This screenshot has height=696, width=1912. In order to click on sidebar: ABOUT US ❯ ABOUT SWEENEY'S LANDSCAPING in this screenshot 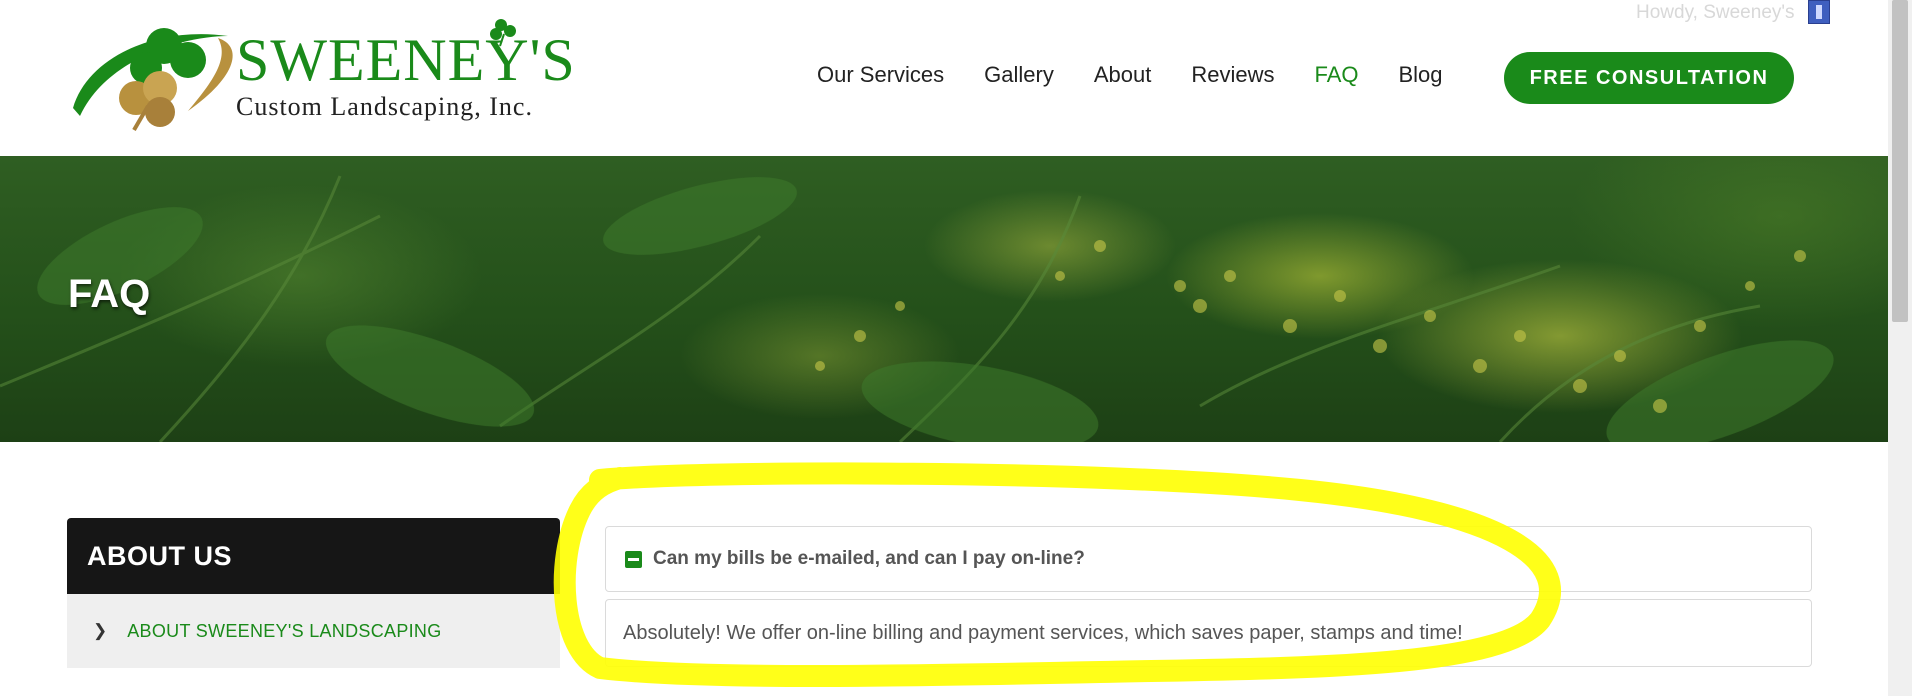, I will do `click(313, 593)`.